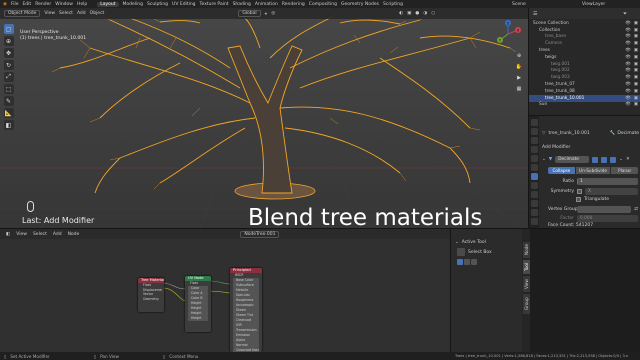 Image resolution: width=640 pixels, height=360 pixels. What do you see at coordinates (508, 34) in the screenshot?
I see `navigation-gizmo: X Y Z` at bounding box center [508, 34].